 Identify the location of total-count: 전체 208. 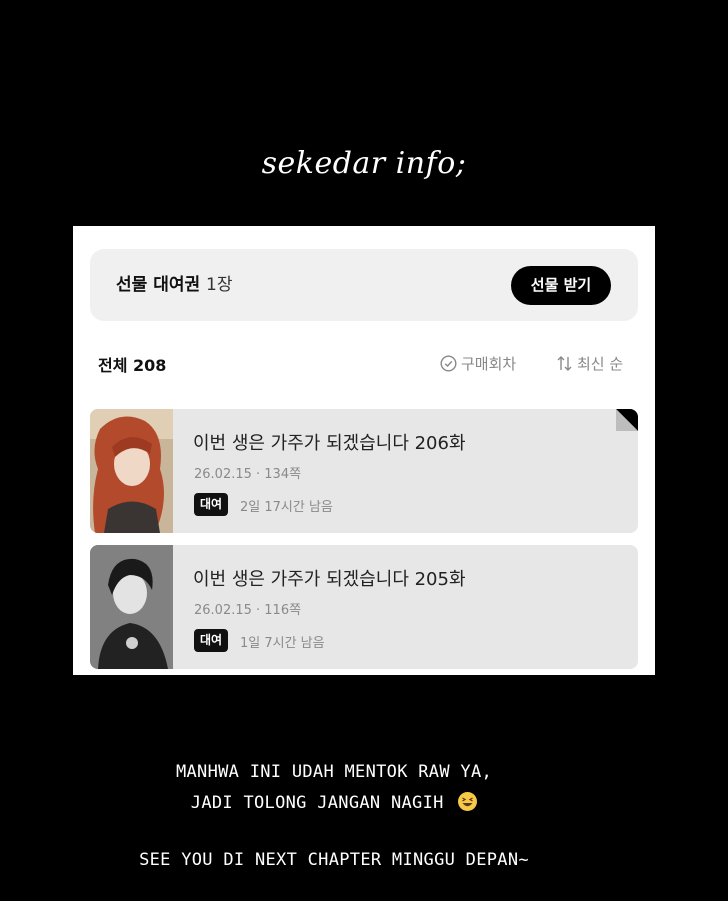
(132, 365).